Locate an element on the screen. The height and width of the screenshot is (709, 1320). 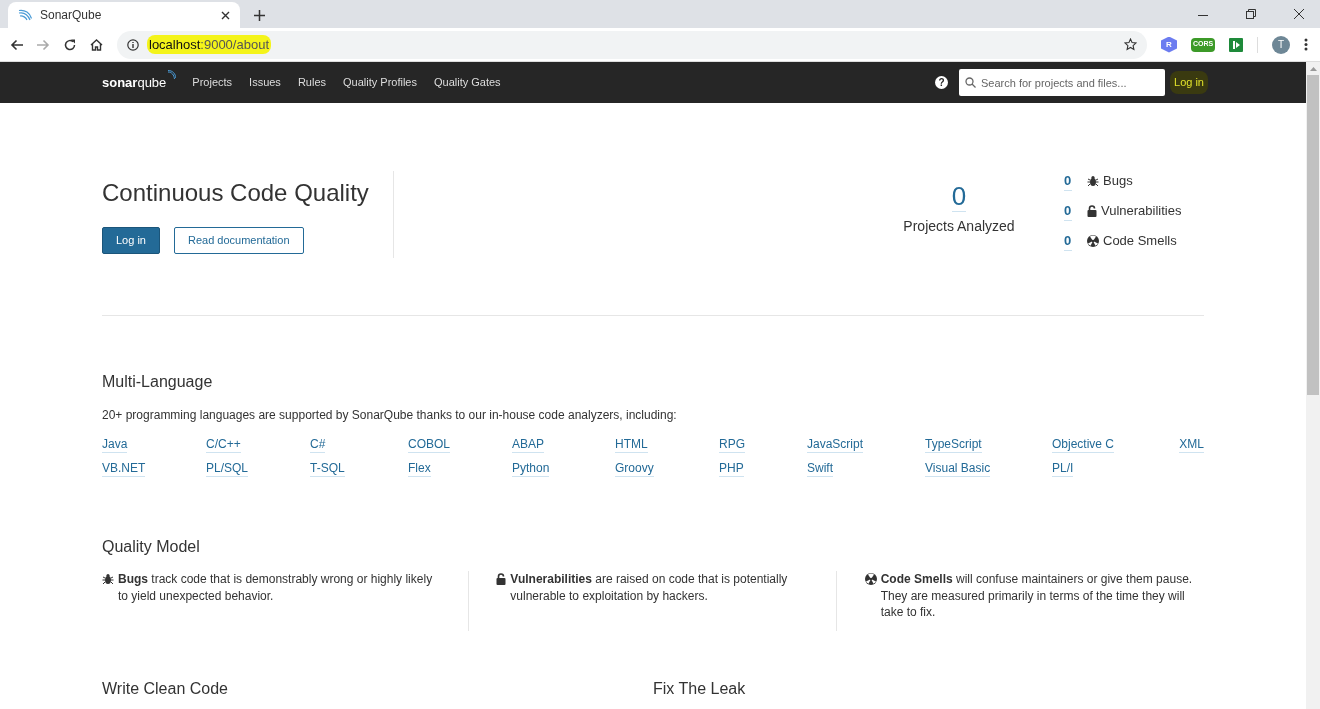
search-icon is located at coordinates (970, 82).